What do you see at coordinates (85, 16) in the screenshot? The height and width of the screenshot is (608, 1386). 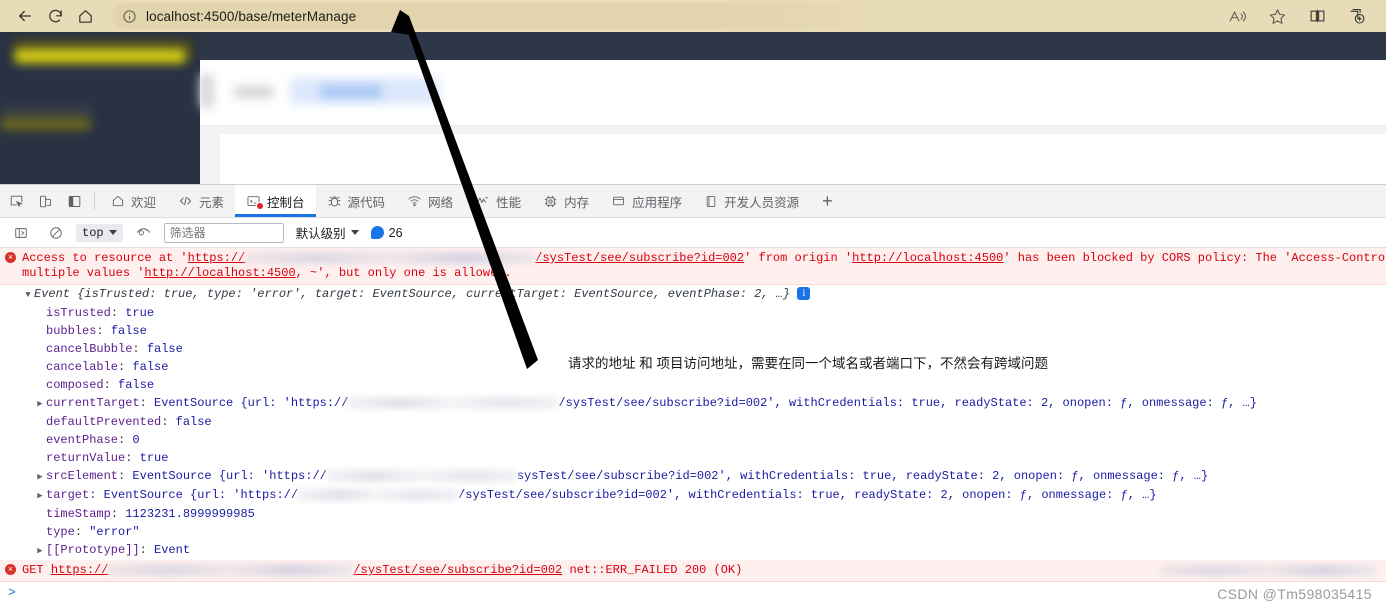 I see `home-button` at bounding box center [85, 16].